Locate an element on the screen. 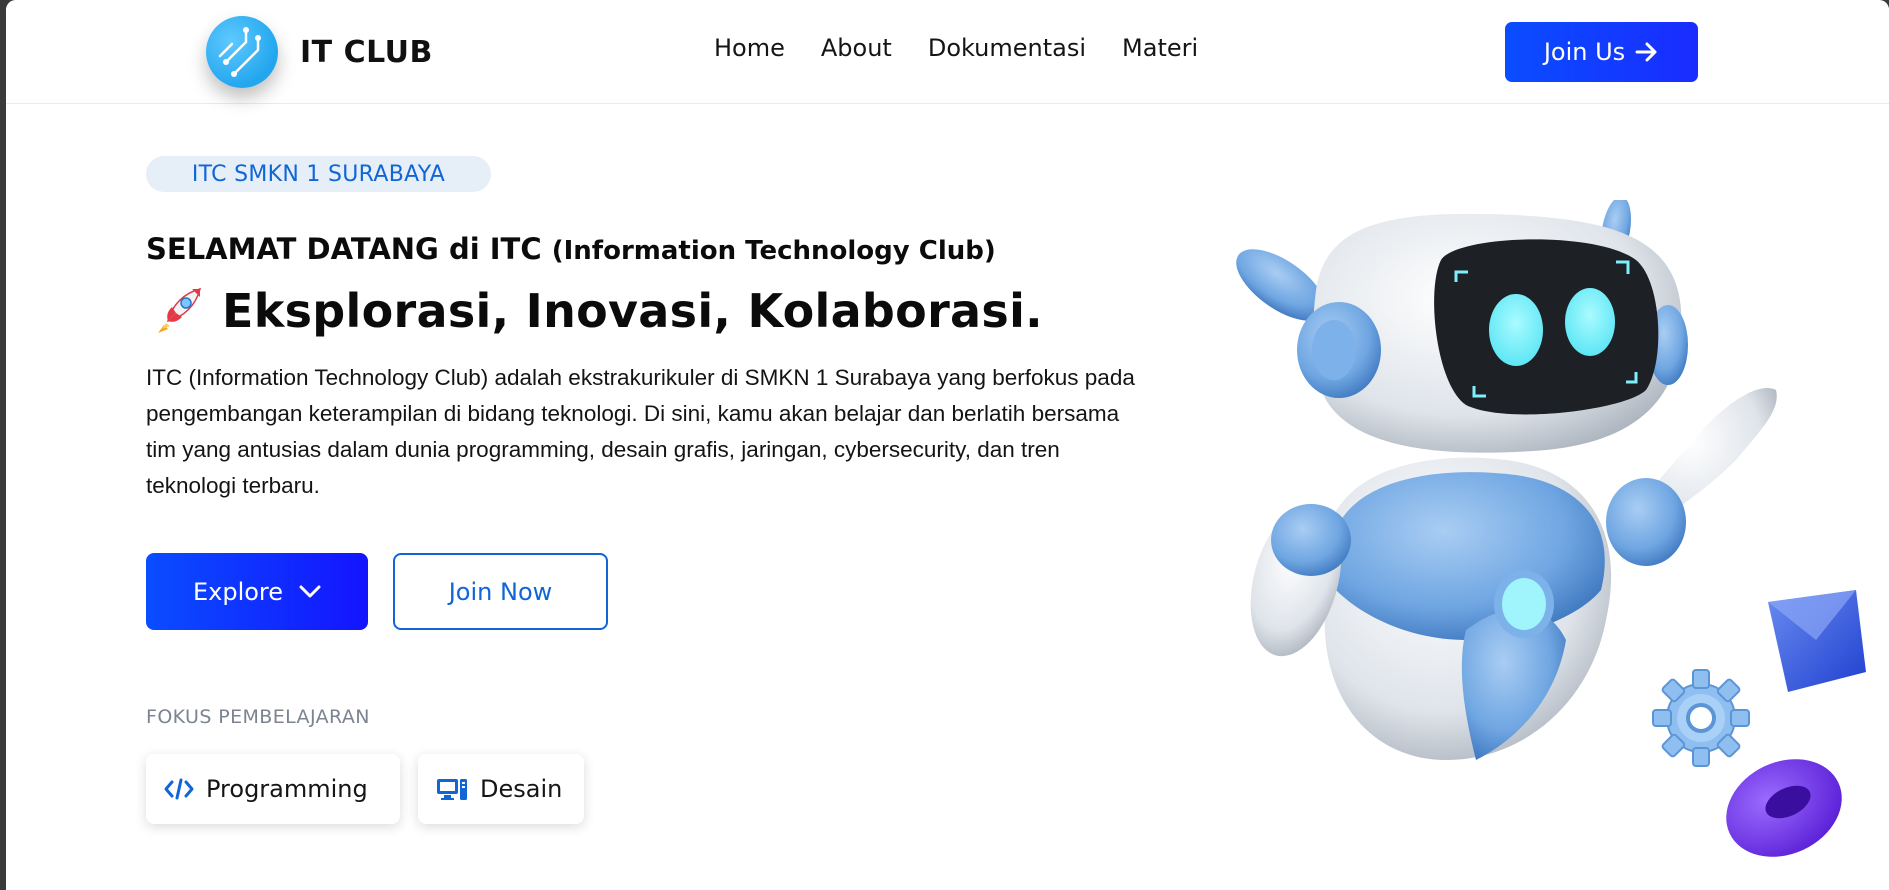 The width and height of the screenshot is (1889, 890). join-now-label: Join Now is located at coordinates (500, 591).